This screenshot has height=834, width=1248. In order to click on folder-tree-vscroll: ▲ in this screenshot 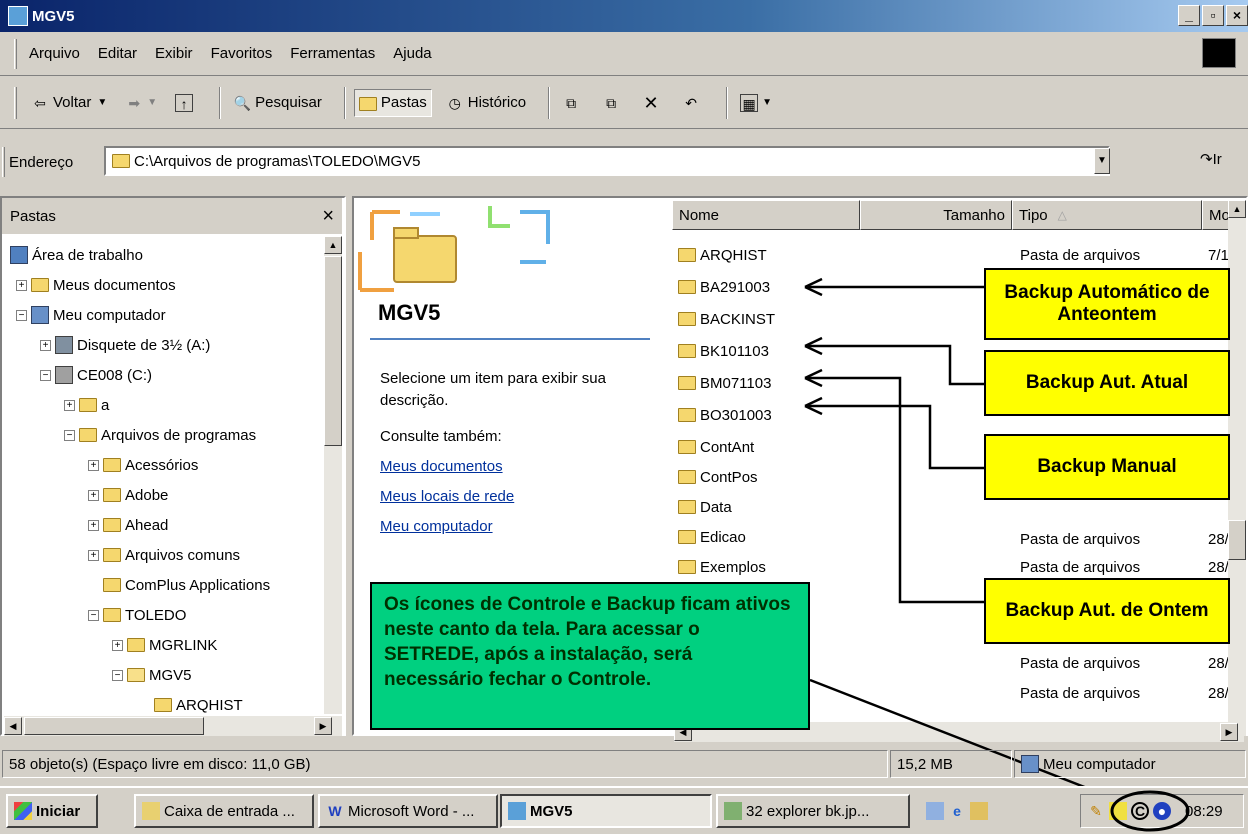, I will do `click(333, 475)`.